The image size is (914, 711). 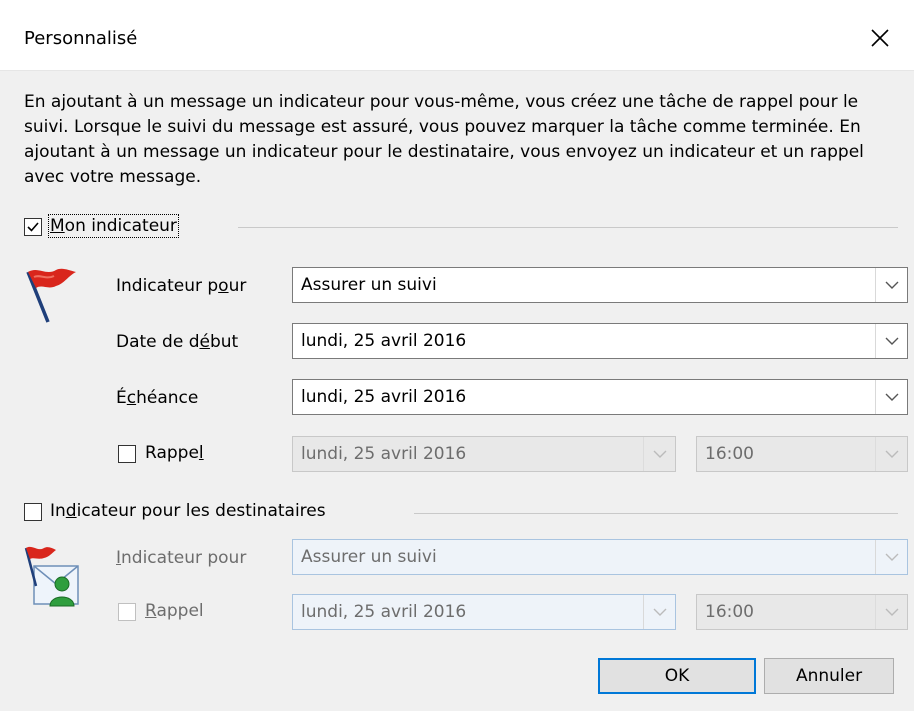 I want to click on recipients-reminder-date-picker: lundi, 25 avril 2016, so click(x=484, y=612).